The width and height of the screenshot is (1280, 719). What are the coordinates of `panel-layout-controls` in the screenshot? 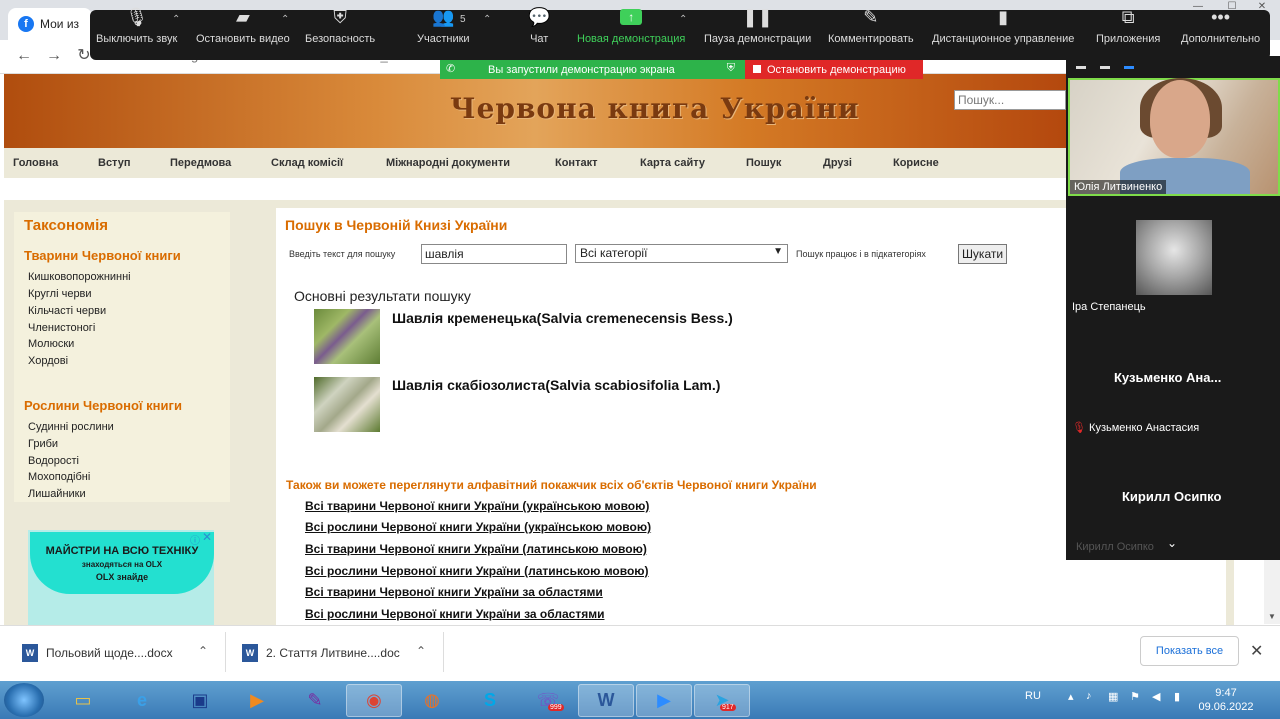 It's located at (1105, 65).